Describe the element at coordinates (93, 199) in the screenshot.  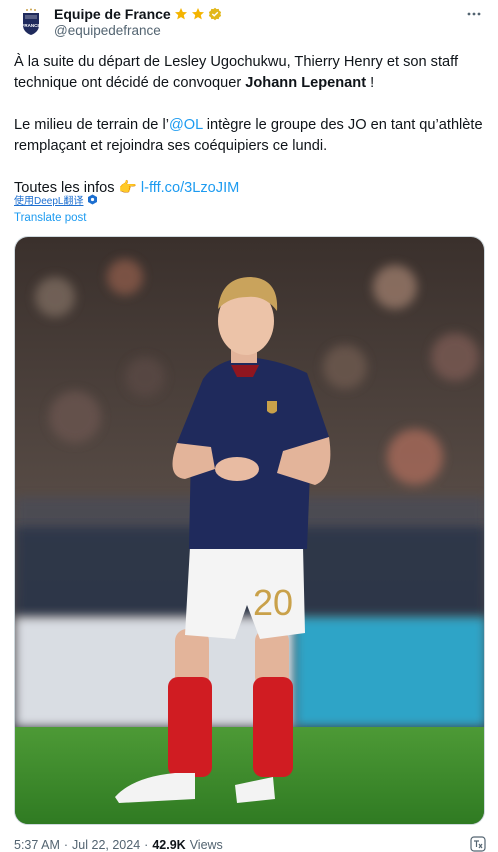
I see `deepl-icon` at that location.